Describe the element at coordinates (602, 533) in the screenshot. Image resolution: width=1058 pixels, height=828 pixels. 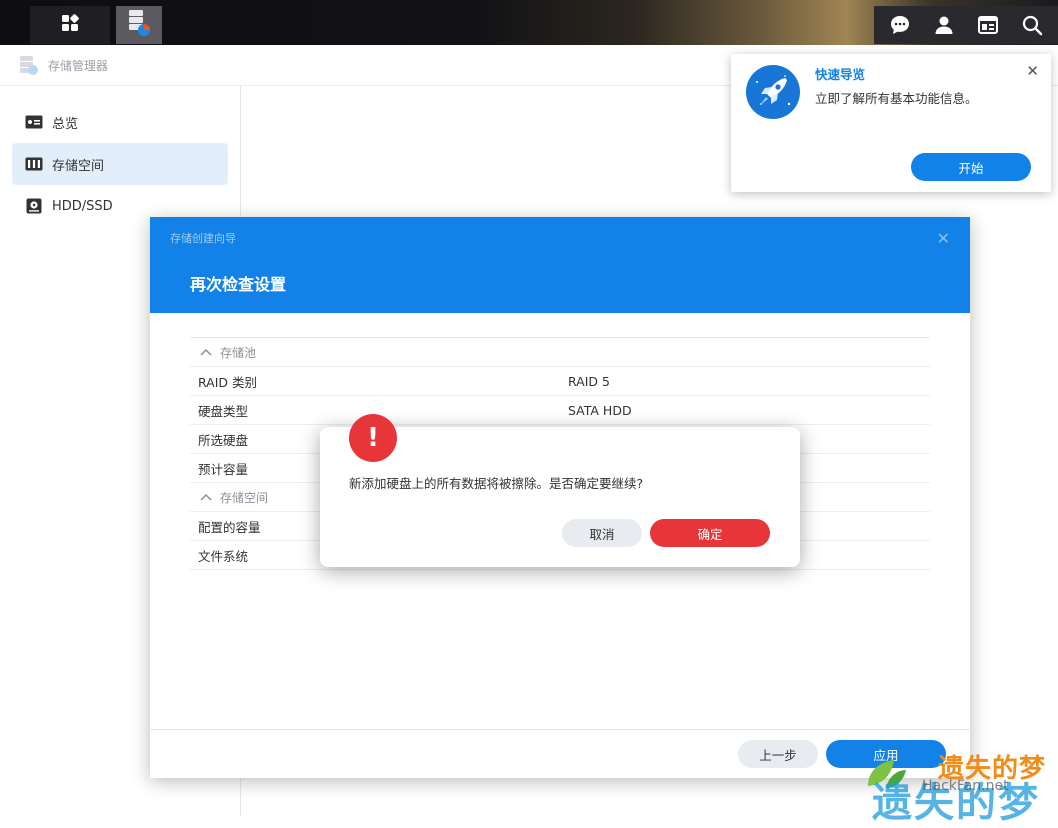
I see `cancel-button: 取消` at that location.